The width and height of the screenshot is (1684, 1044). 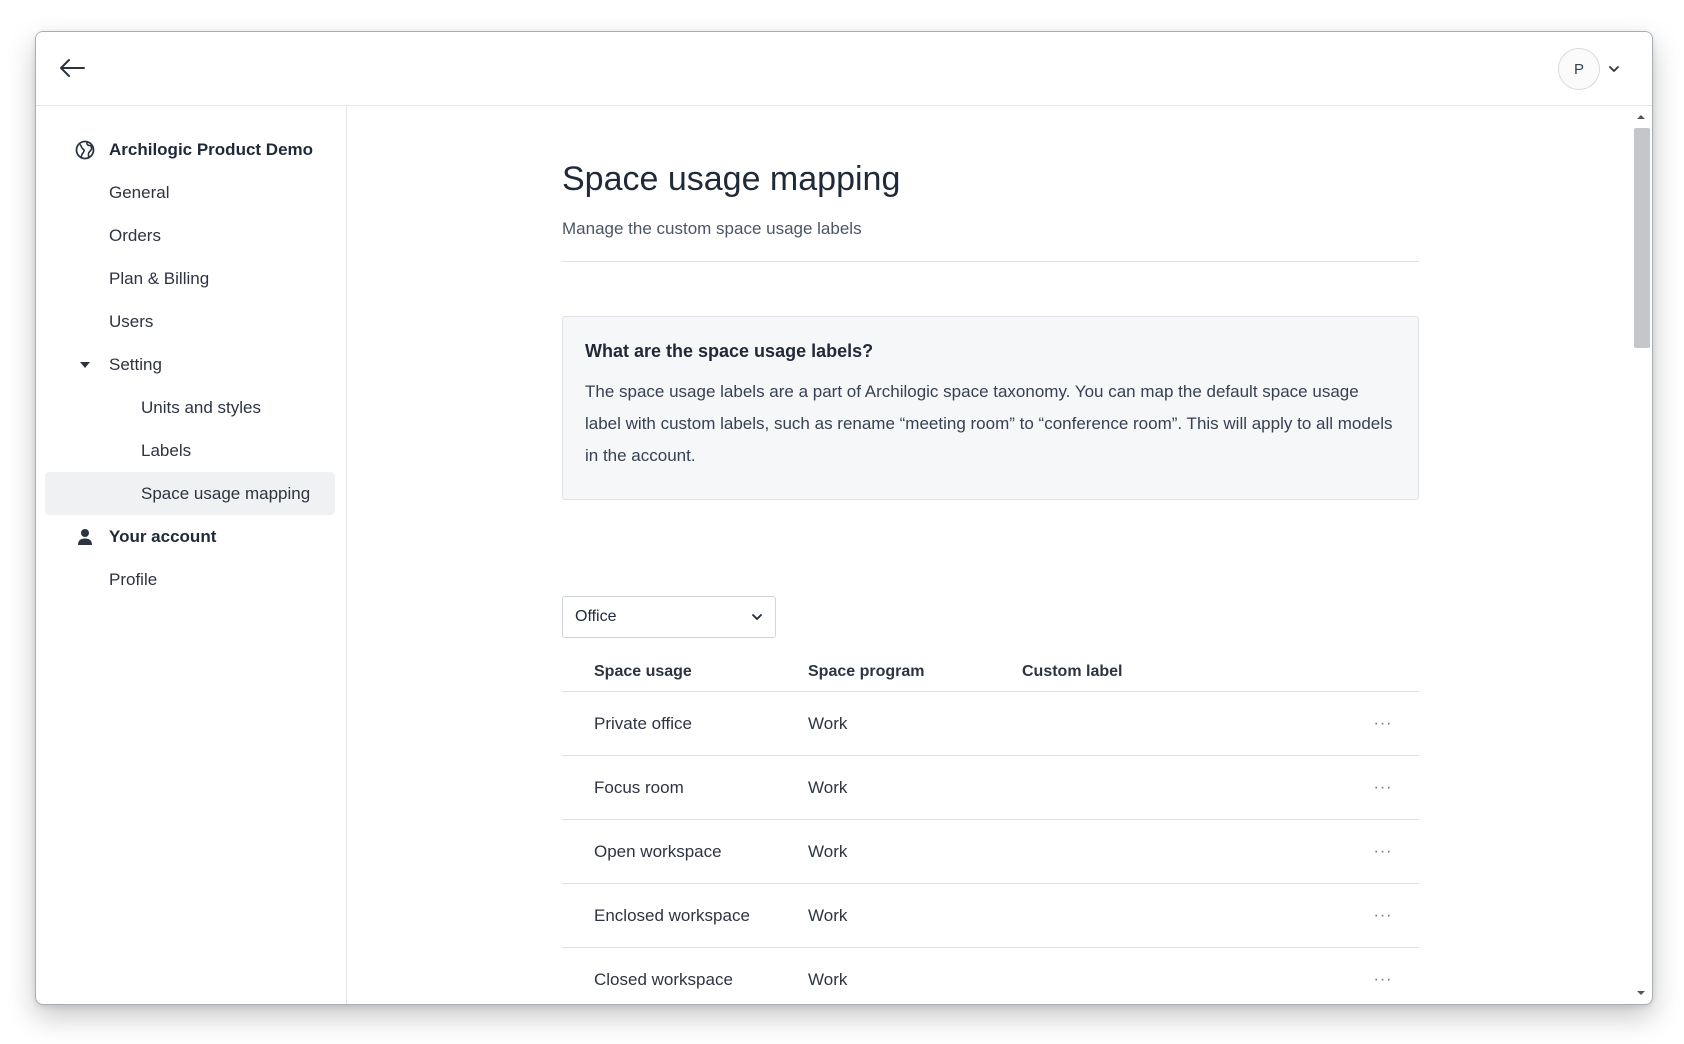 What do you see at coordinates (990, 672) in the screenshot?
I see `table-header: Space usage Space program Custom label` at bounding box center [990, 672].